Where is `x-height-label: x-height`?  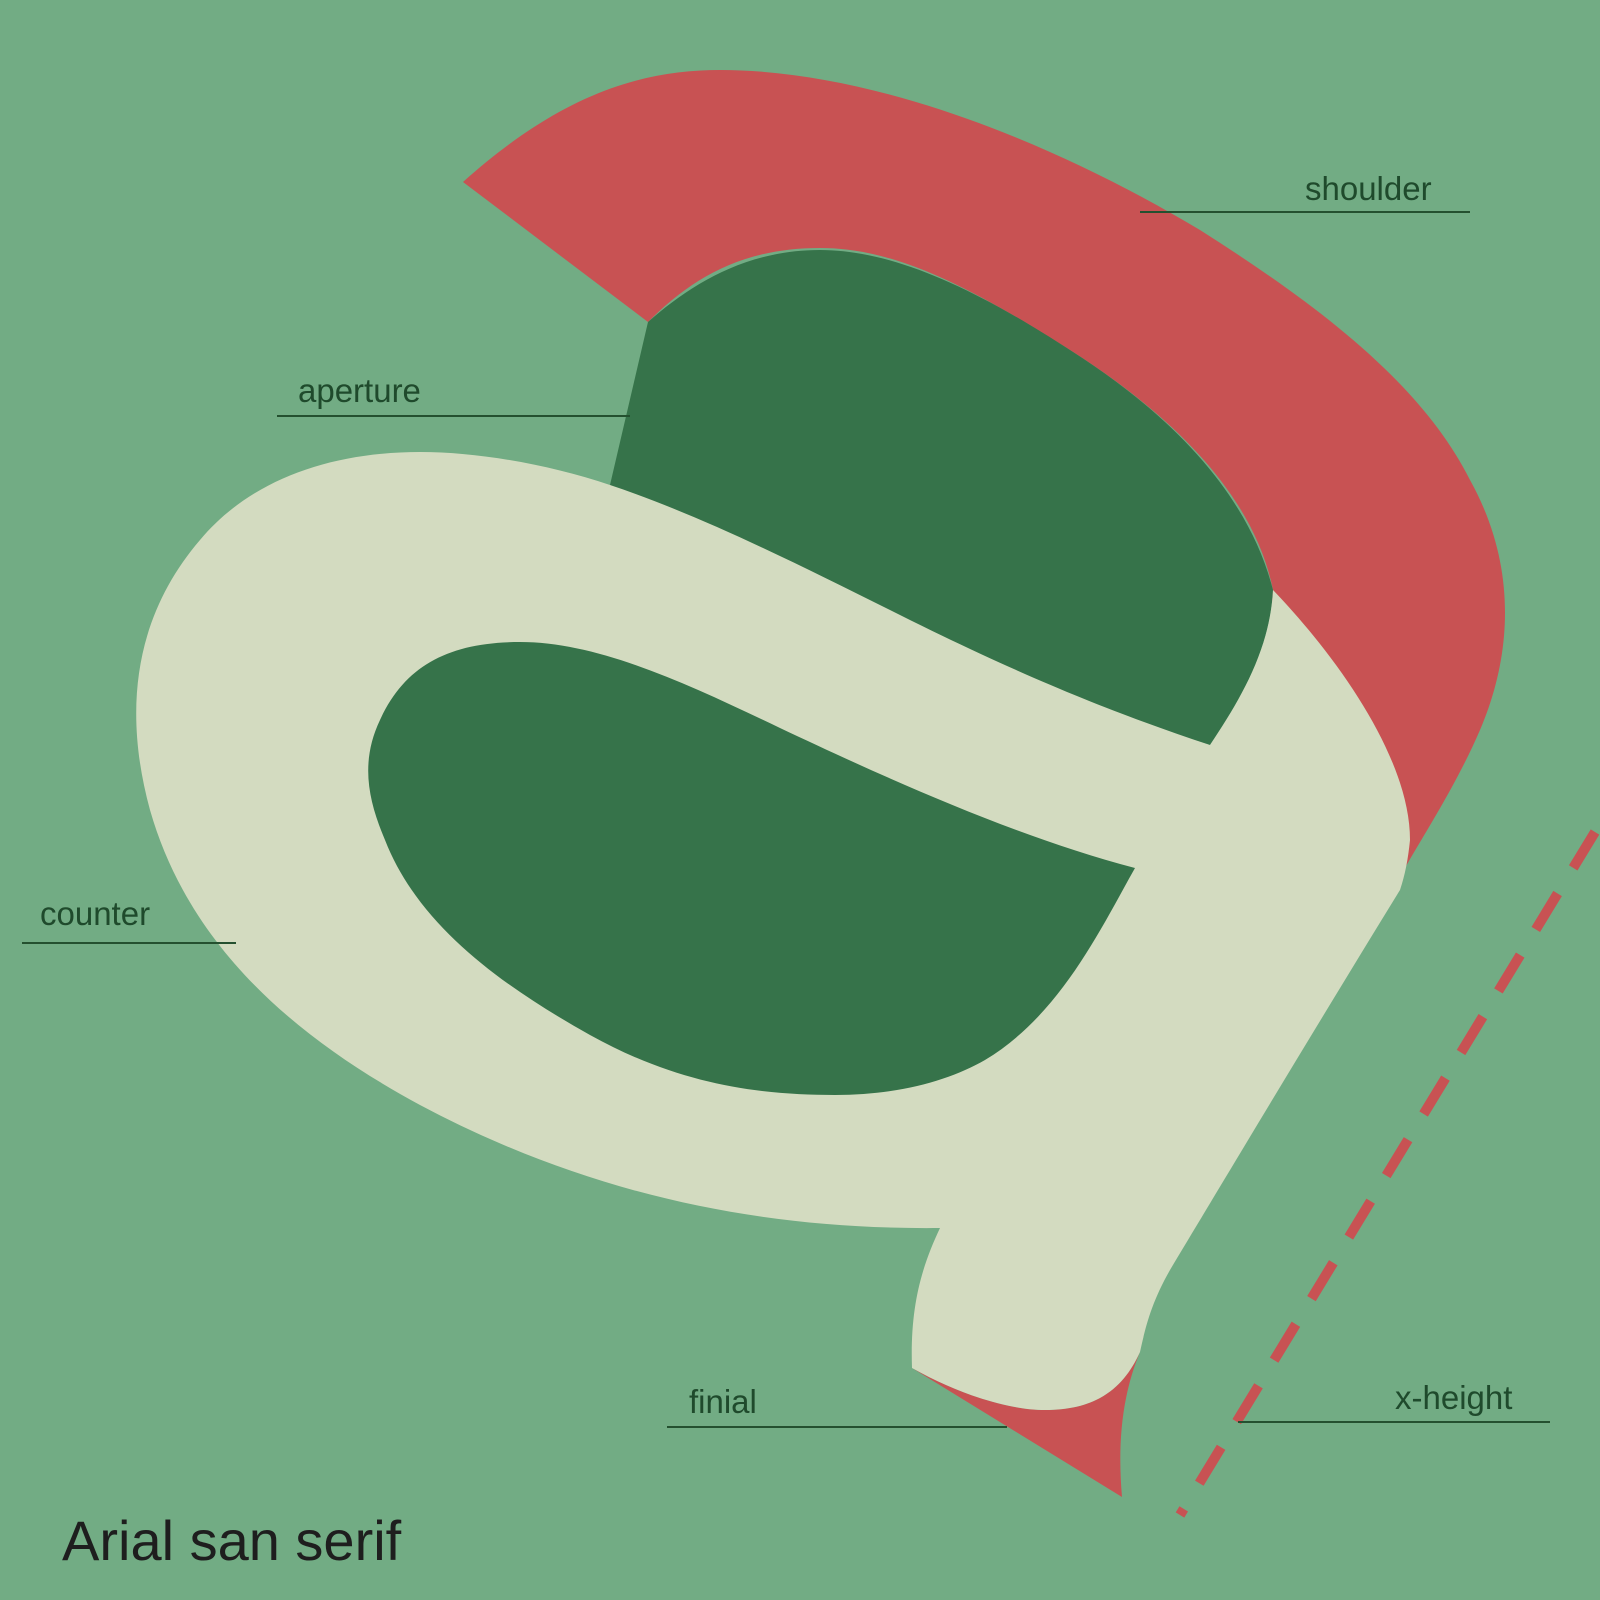
x-height-label: x-height is located at coordinates (1453, 1397).